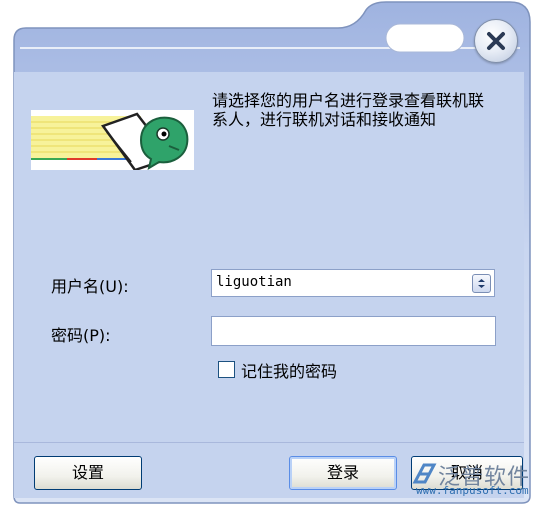 Image resolution: width=538 pixels, height=505 pixels. Describe the element at coordinates (353, 331) in the screenshot. I see `password-input` at that location.